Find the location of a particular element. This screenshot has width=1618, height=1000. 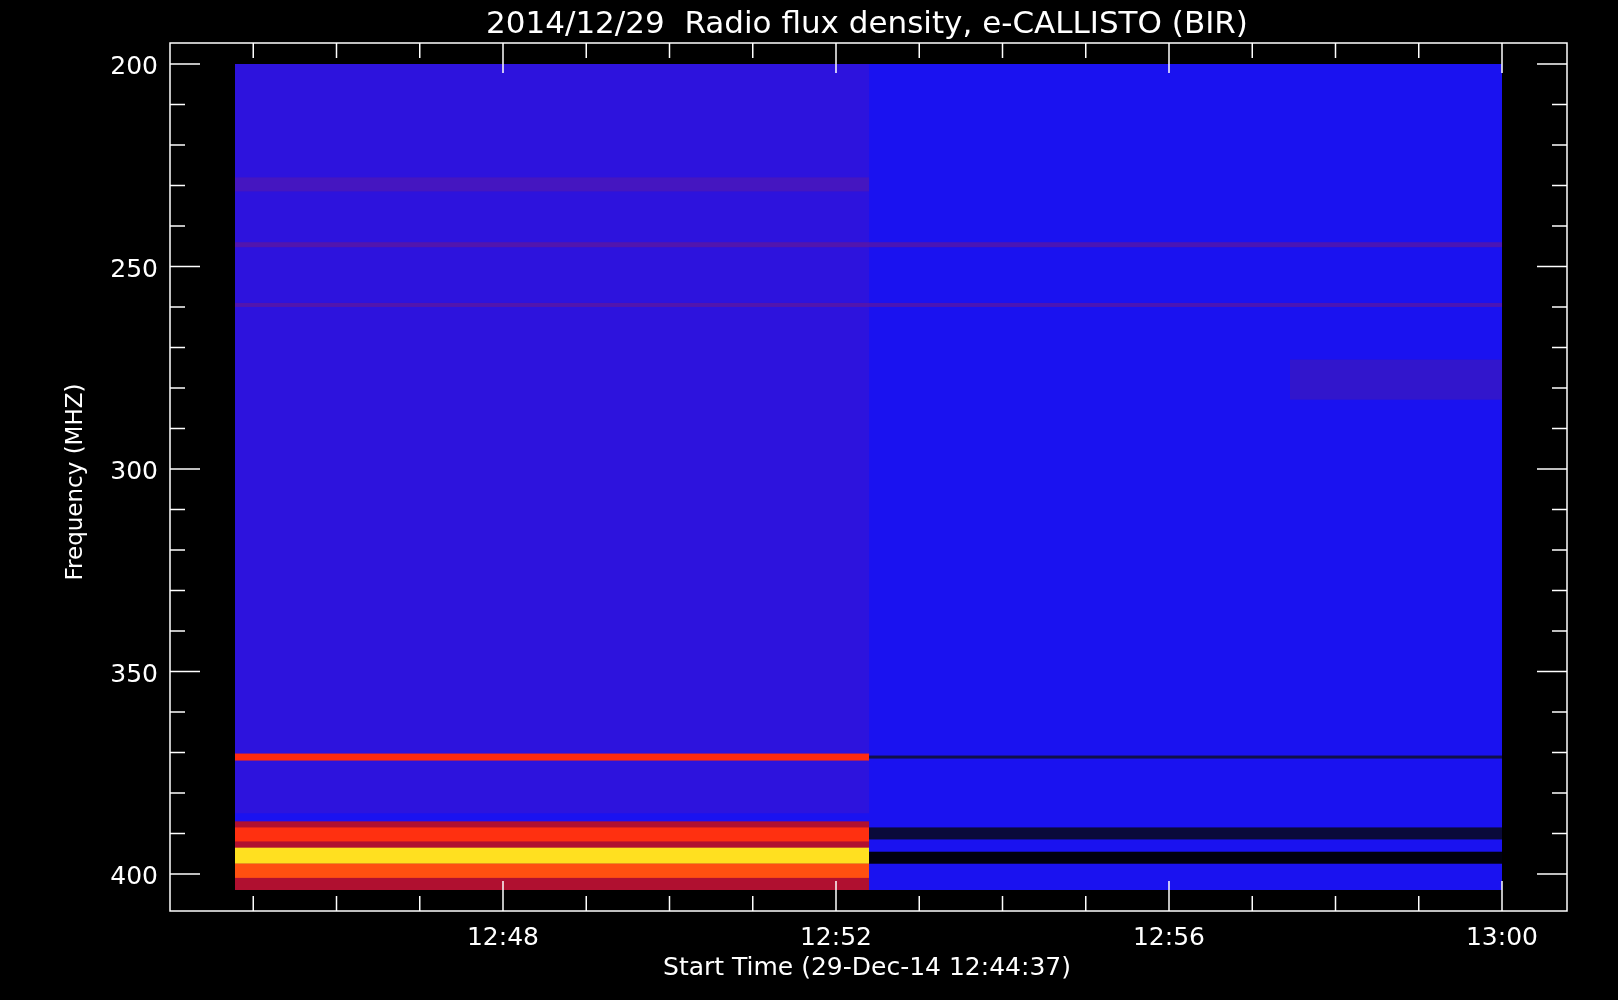

y-tick-label: 200 is located at coordinates (134, 65).